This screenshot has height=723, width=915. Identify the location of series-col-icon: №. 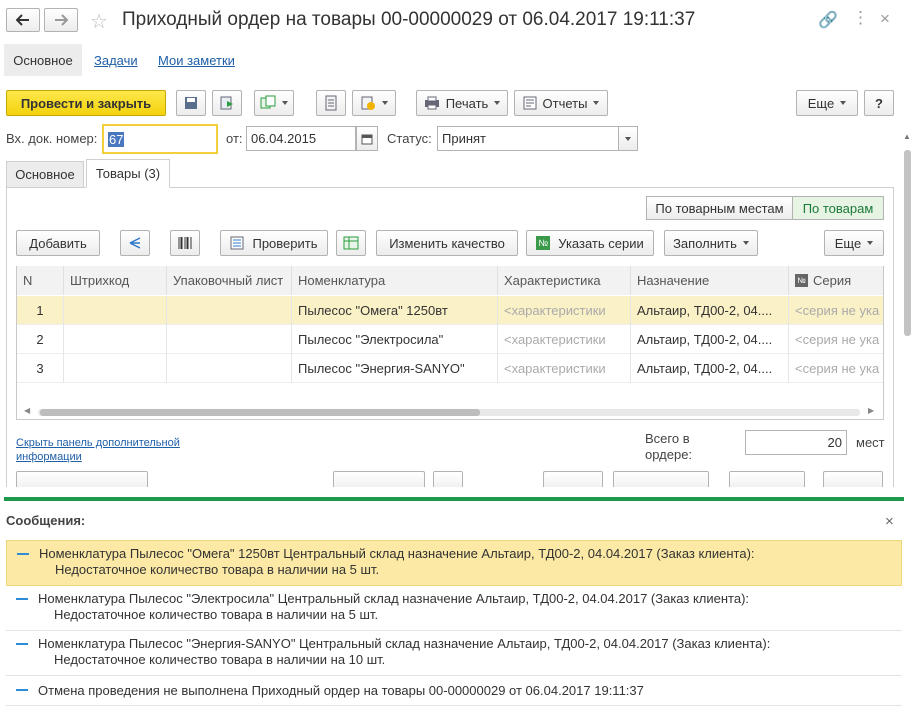
(801, 280).